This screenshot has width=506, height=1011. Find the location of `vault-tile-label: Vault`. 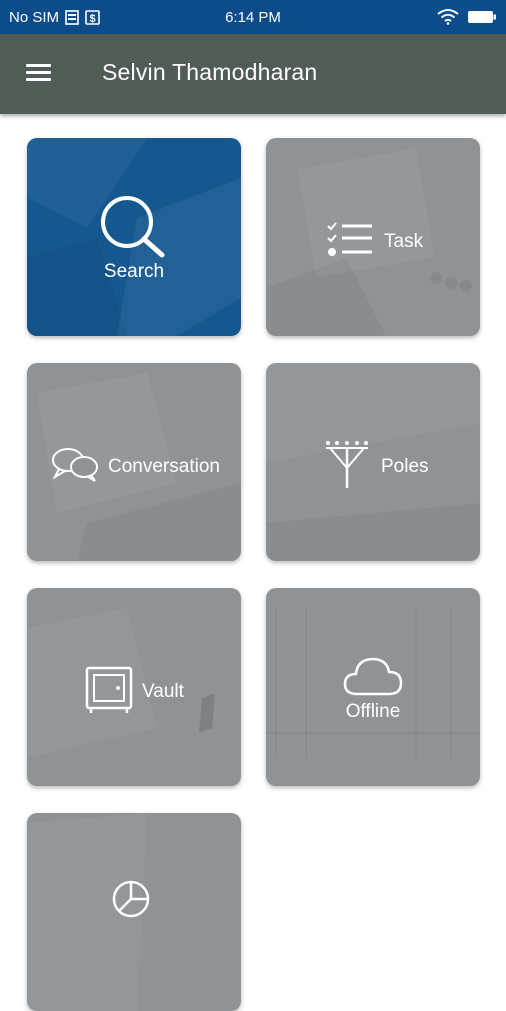

vault-tile-label: Vault is located at coordinates (163, 691).